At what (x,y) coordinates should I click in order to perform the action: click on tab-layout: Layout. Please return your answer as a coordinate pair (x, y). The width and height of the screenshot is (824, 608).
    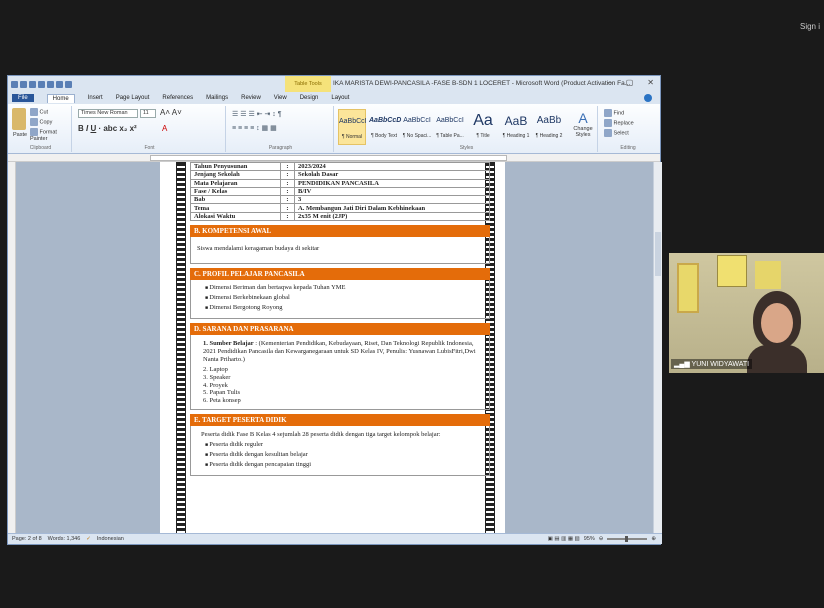
    Looking at the image, I should click on (340, 98).